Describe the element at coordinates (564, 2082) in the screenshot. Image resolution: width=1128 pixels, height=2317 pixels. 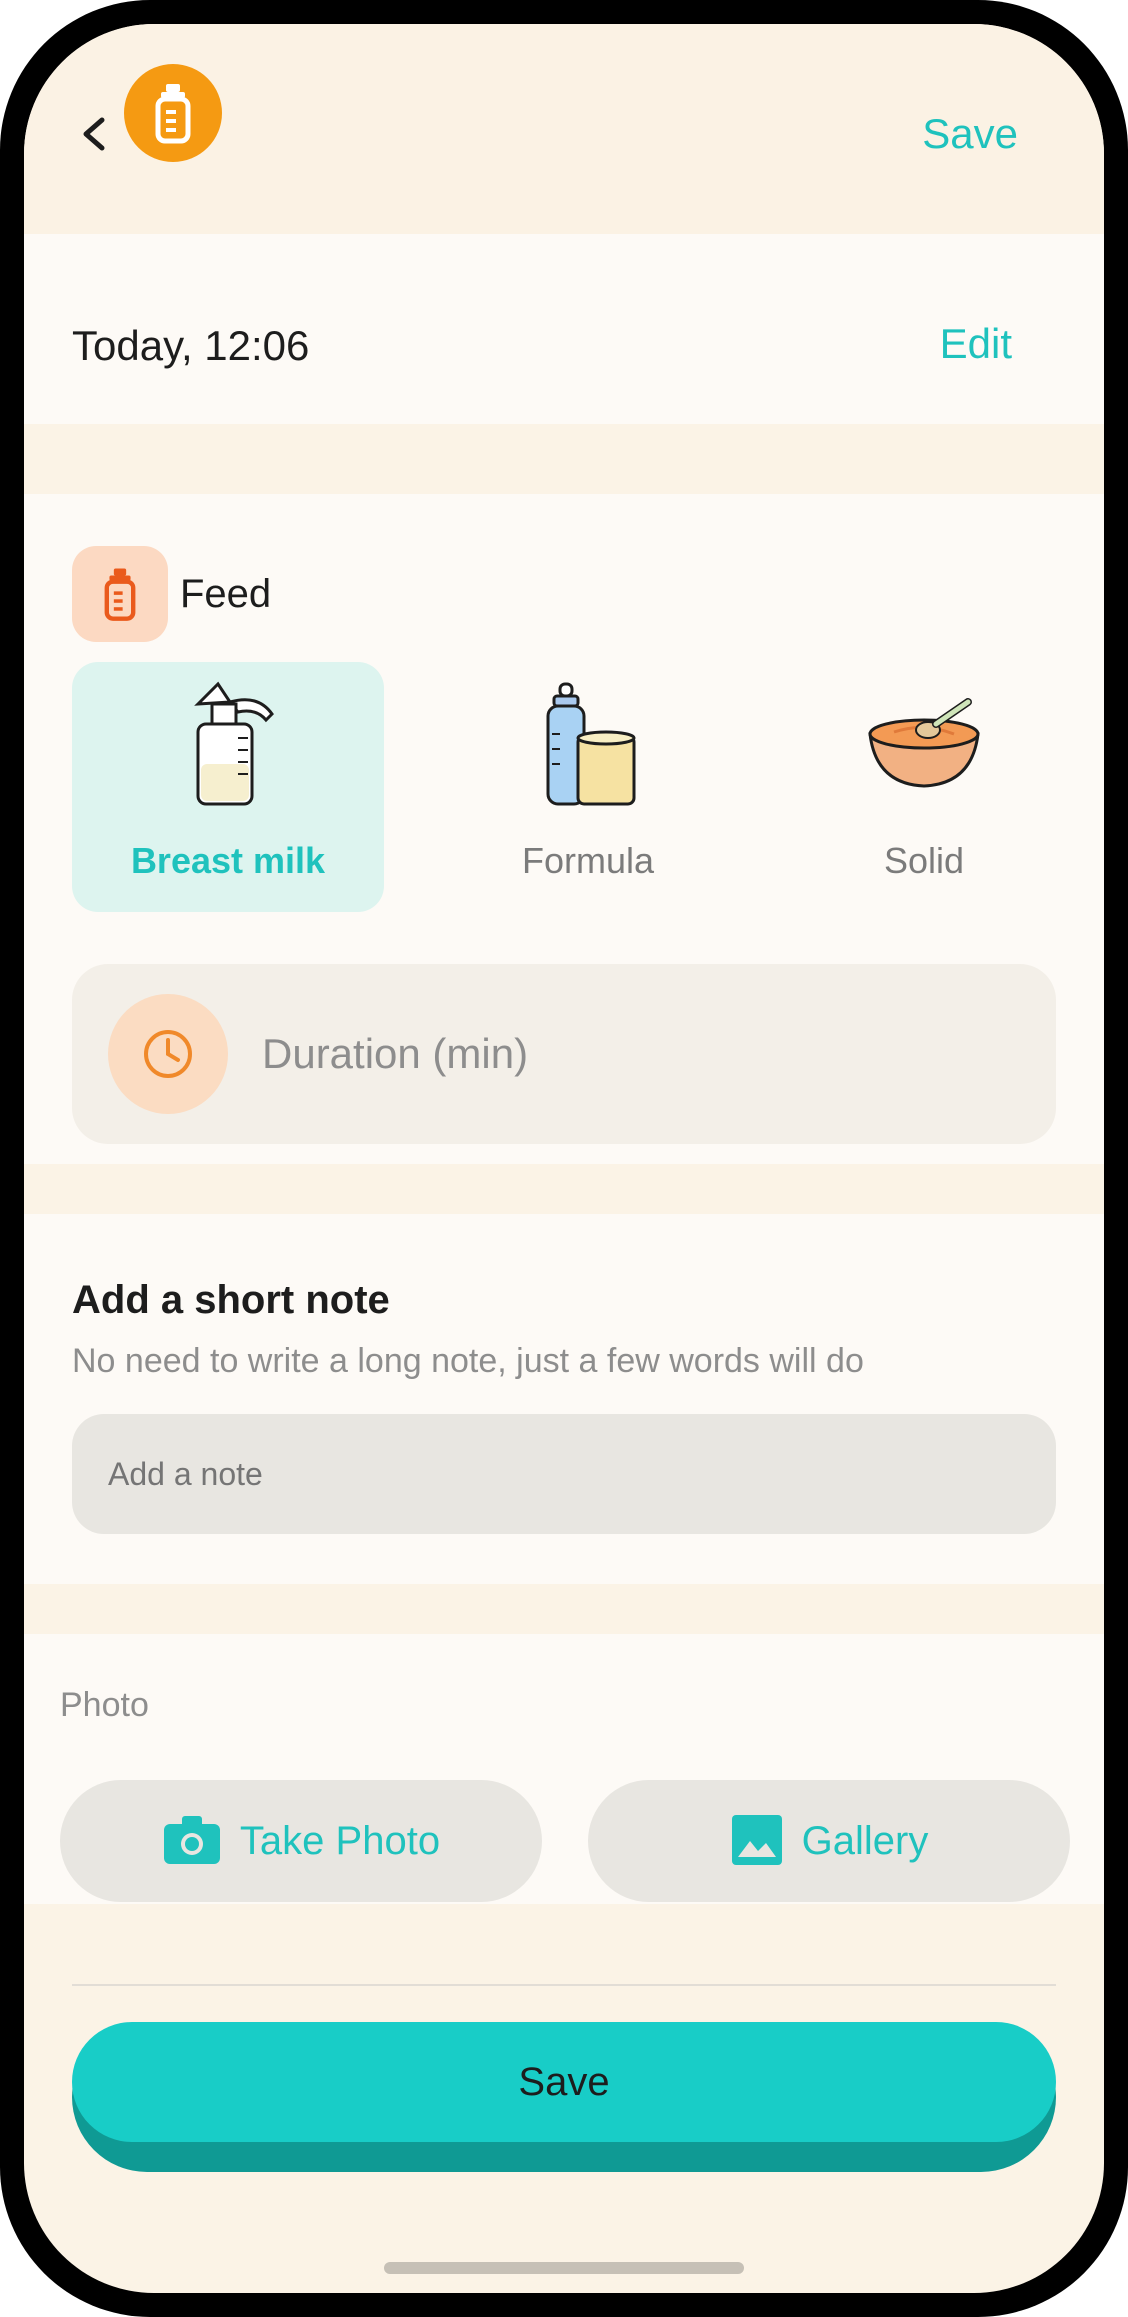
I see `save-button-label: Save` at that location.